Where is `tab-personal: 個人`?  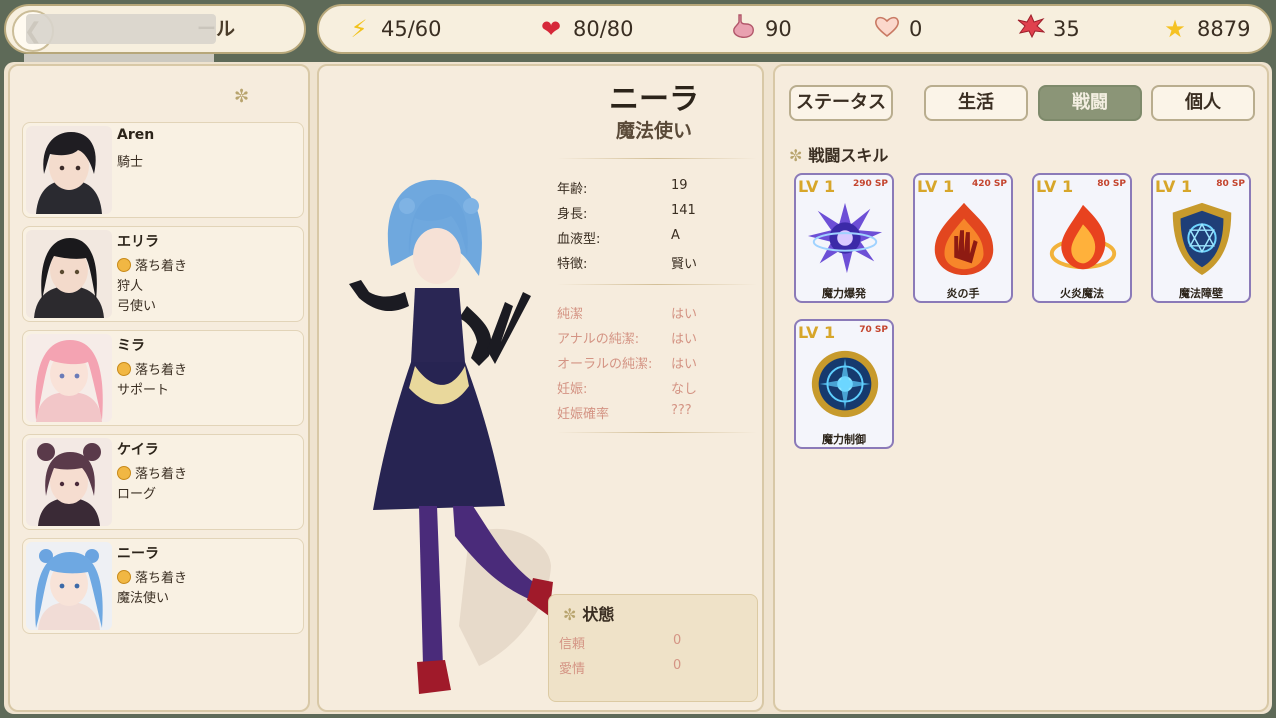
tab-personal: 個人 is located at coordinates (1203, 103).